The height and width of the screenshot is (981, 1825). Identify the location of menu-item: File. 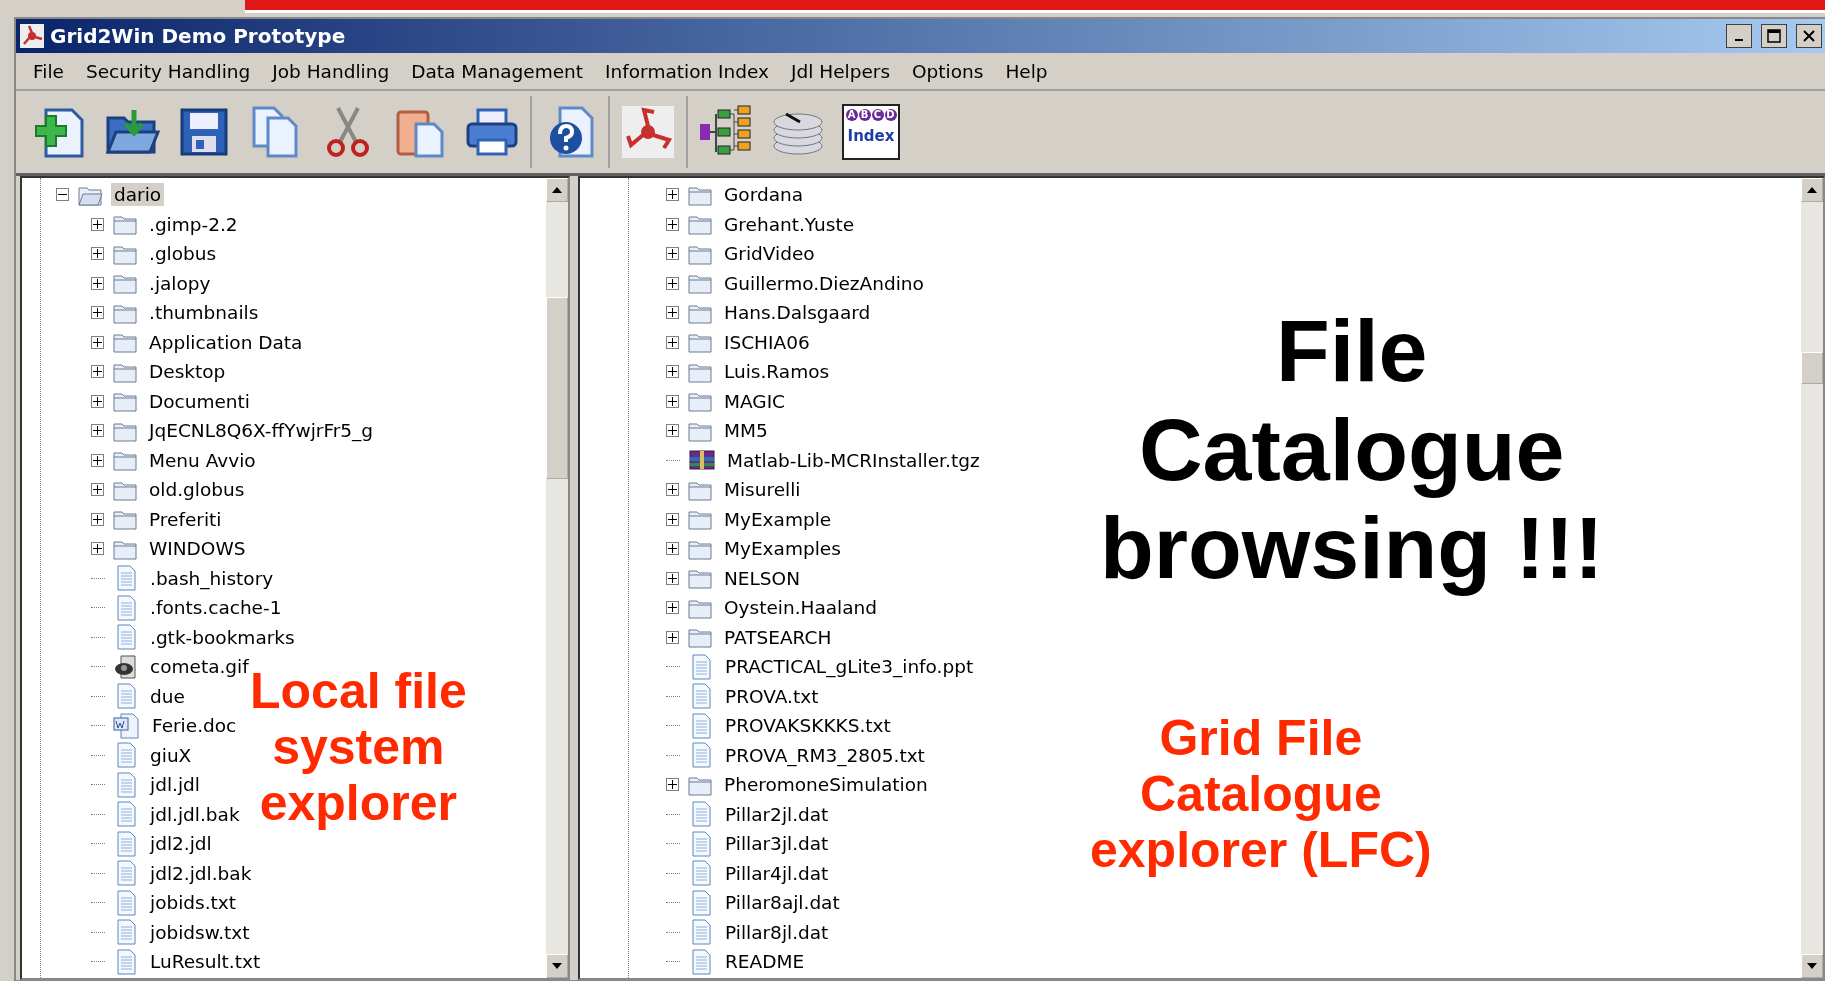
(48, 71).